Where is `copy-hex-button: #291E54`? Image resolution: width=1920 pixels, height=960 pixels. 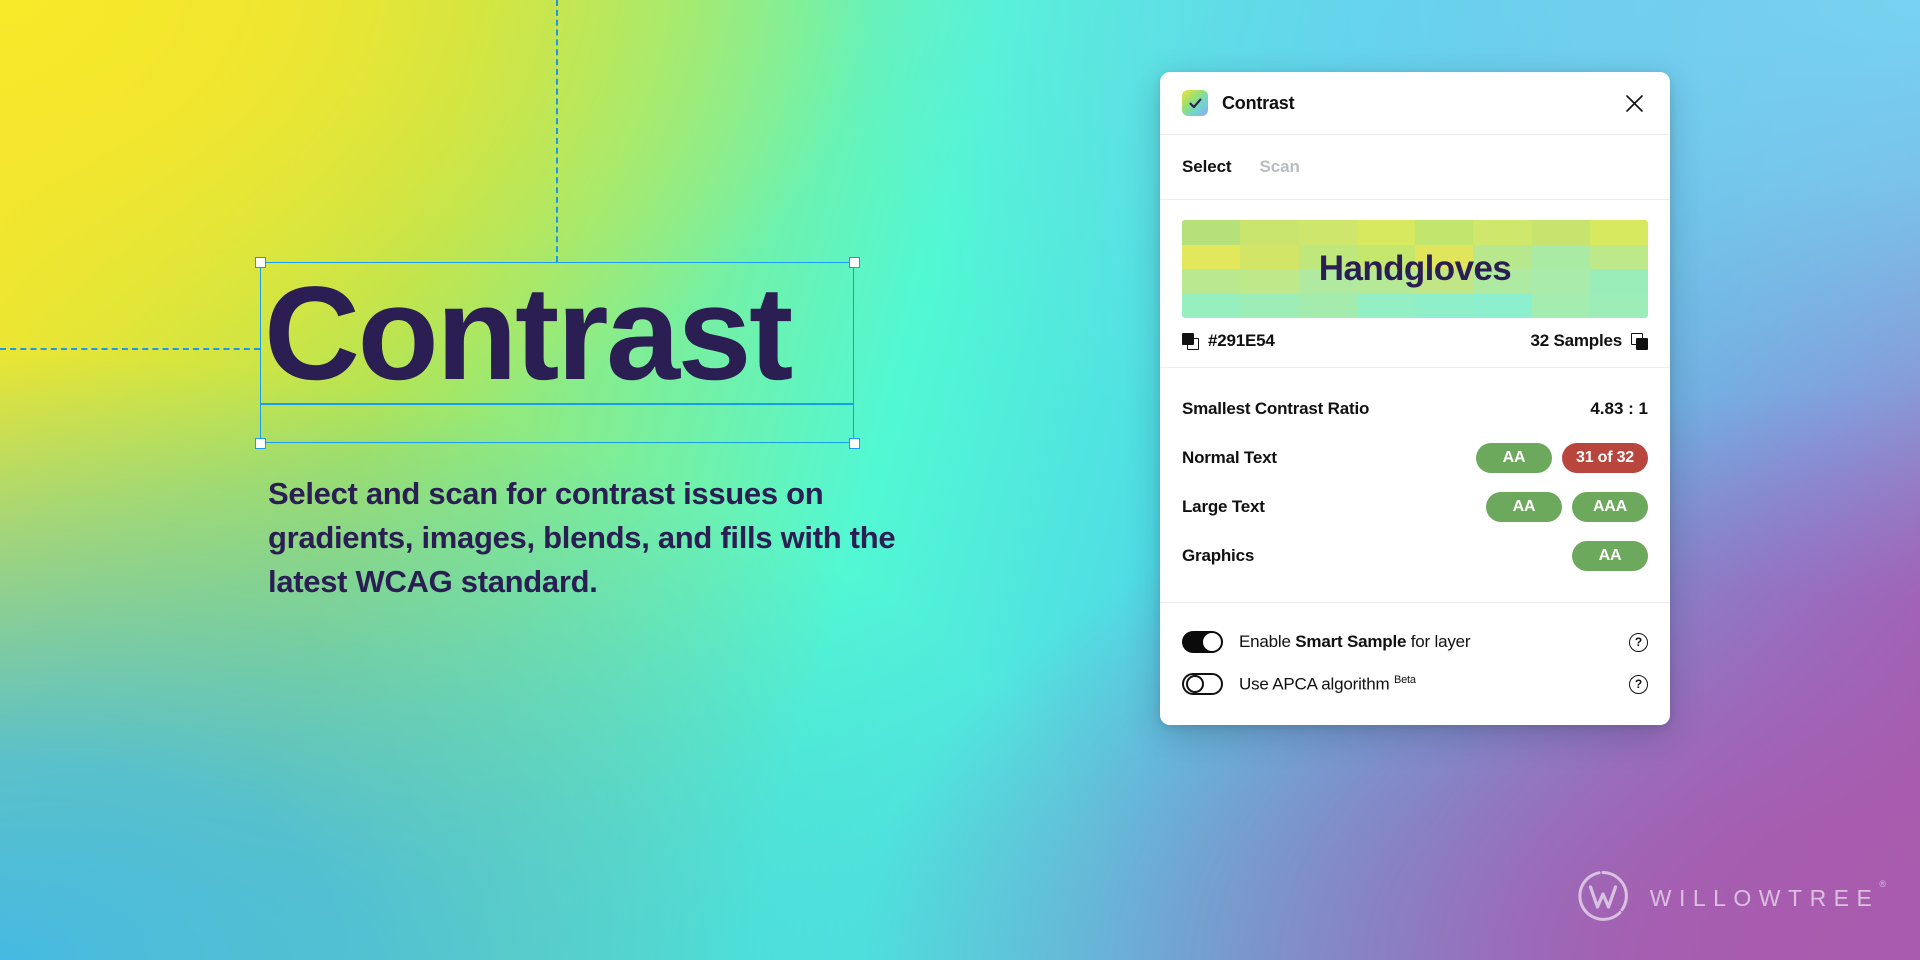 copy-hex-button: #291E54 is located at coordinates (1228, 341).